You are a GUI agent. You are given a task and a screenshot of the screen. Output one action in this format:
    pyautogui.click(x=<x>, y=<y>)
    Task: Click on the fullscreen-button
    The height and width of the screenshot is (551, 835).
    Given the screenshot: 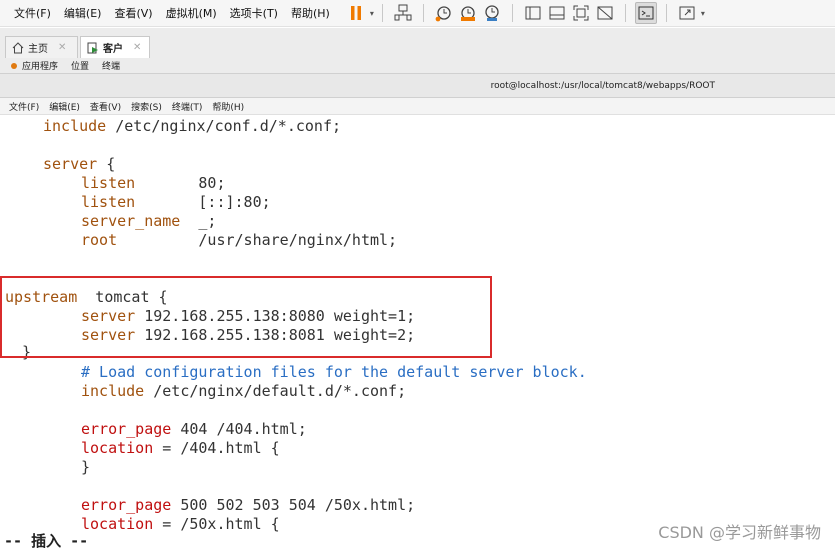 What is the action you would take?
    pyautogui.click(x=581, y=13)
    